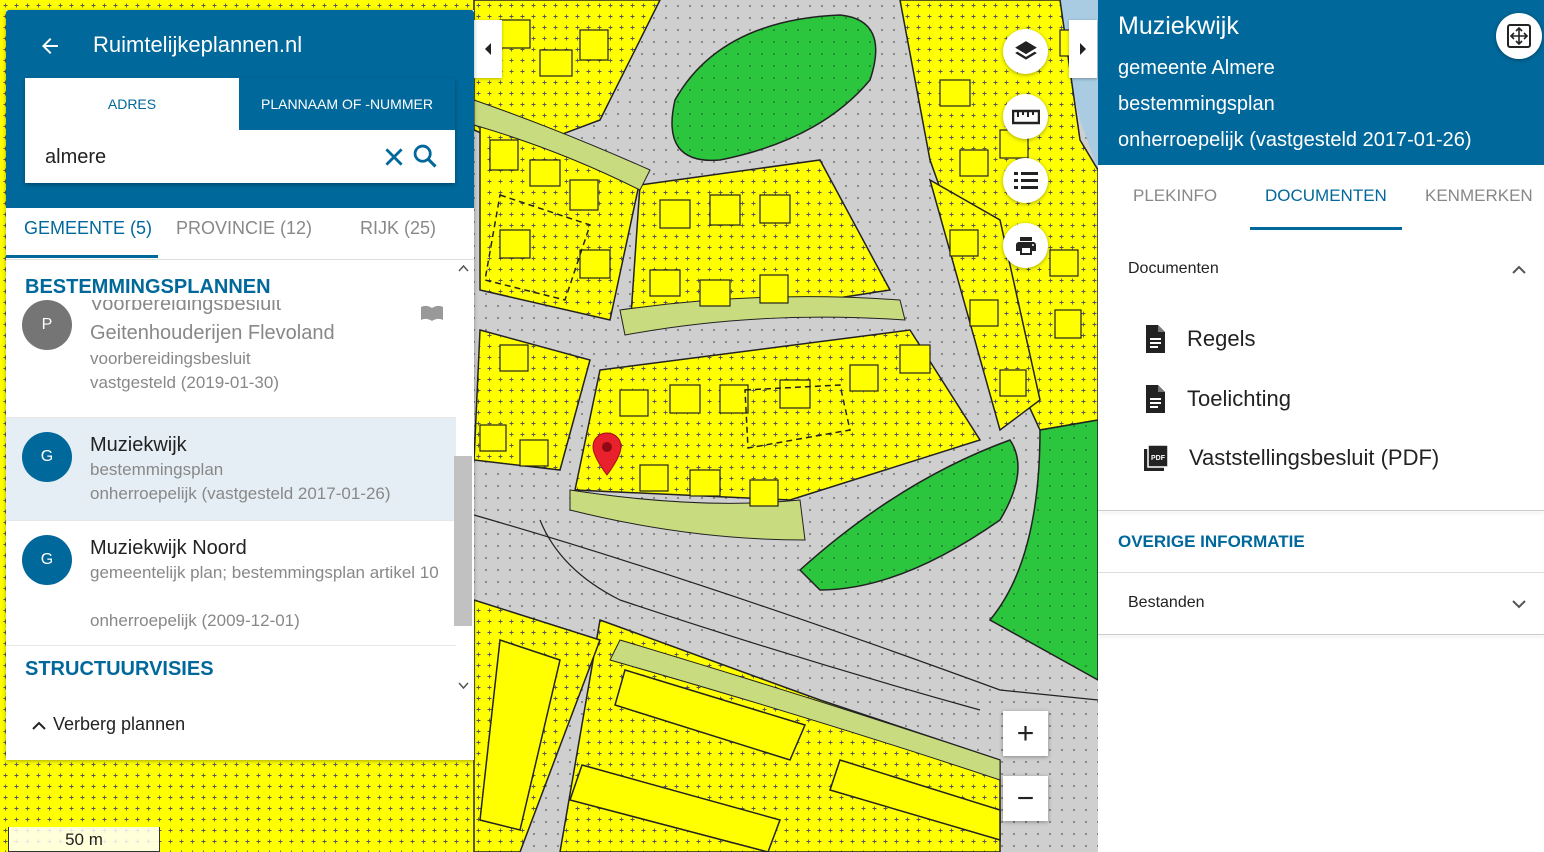 Image resolution: width=1544 pixels, height=852 pixels. Describe the element at coordinates (47, 325) in the screenshot. I see `avatar-provincie: P` at that location.